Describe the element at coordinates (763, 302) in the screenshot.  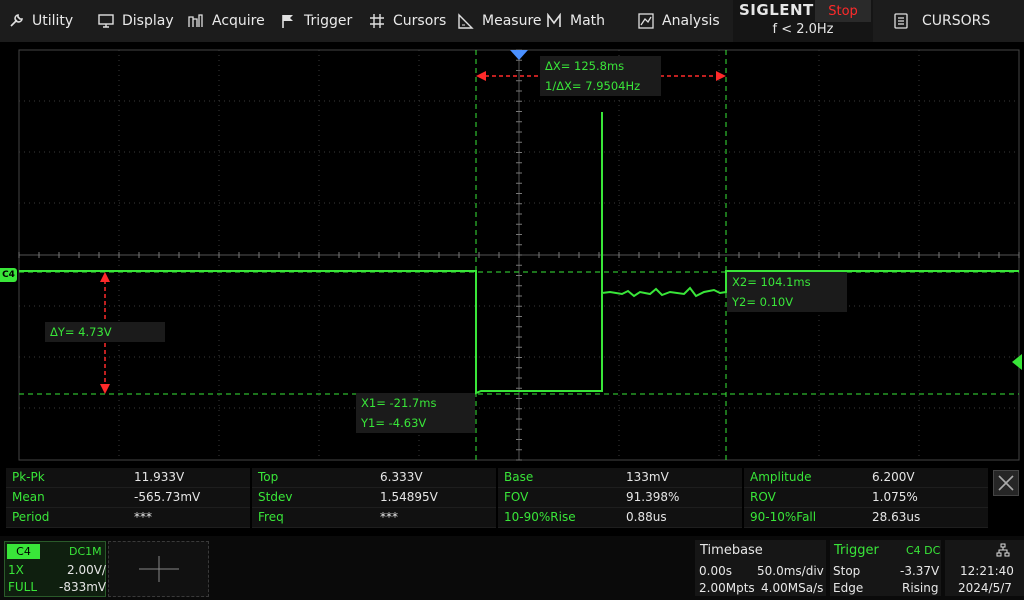
I see `y2-value: Y2= 0.10V` at that location.